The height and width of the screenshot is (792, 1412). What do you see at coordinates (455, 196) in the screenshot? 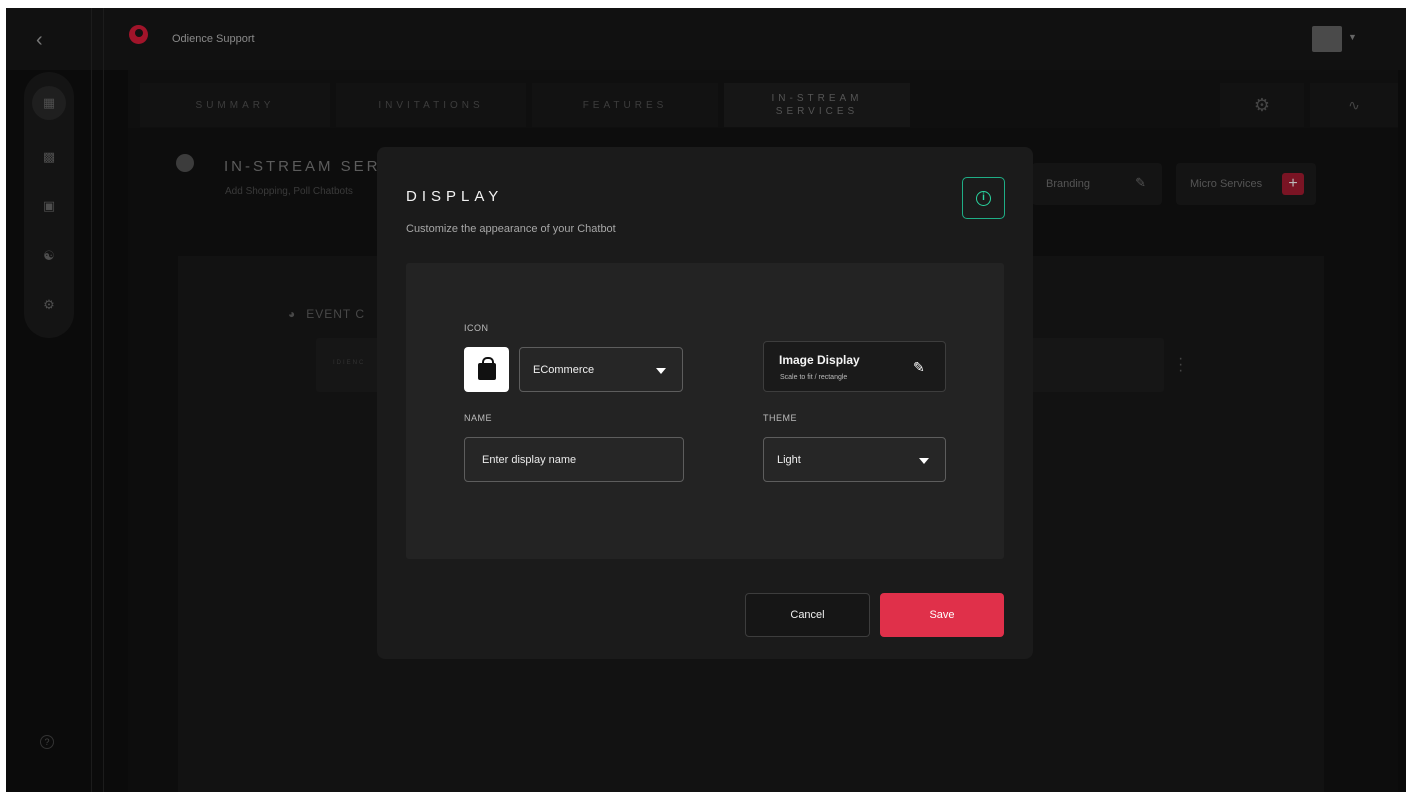
I see `modal-title: DISPLAY` at bounding box center [455, 196].